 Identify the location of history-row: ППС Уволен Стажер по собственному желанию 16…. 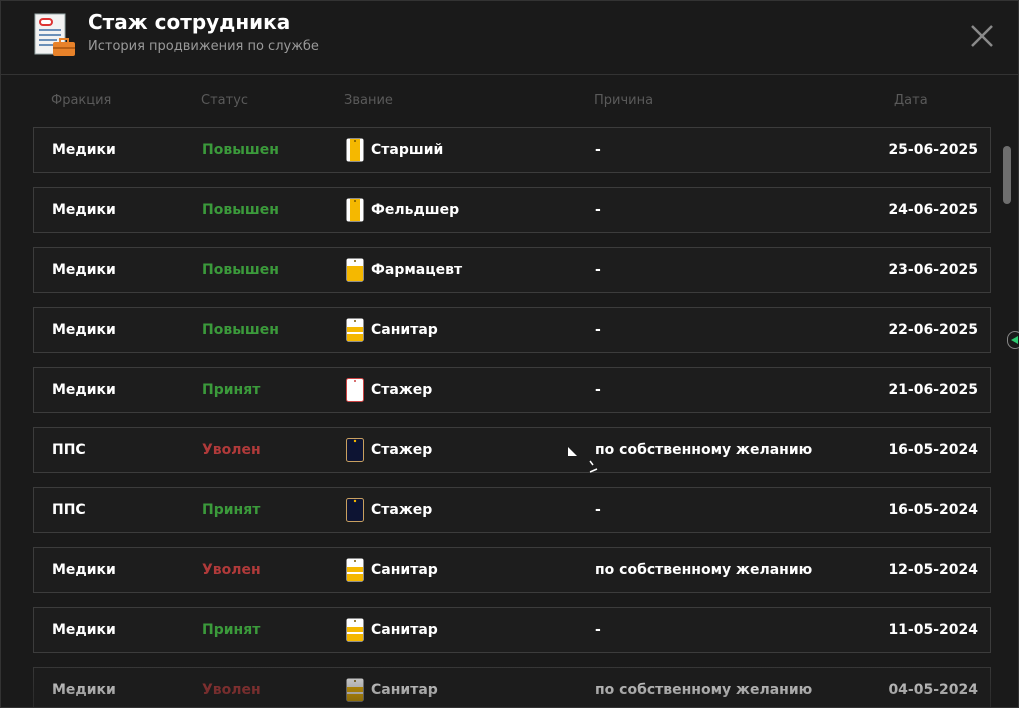
(512, 450).